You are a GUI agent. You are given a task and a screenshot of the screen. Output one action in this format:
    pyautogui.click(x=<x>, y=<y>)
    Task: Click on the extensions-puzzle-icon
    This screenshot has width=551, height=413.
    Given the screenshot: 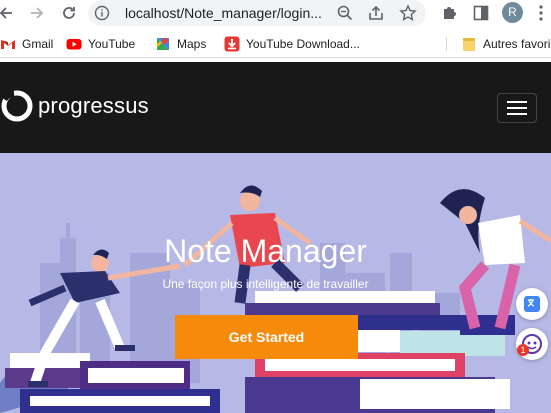 What is the action you would take?
    pyautogui.click(x=450, y=13)
    